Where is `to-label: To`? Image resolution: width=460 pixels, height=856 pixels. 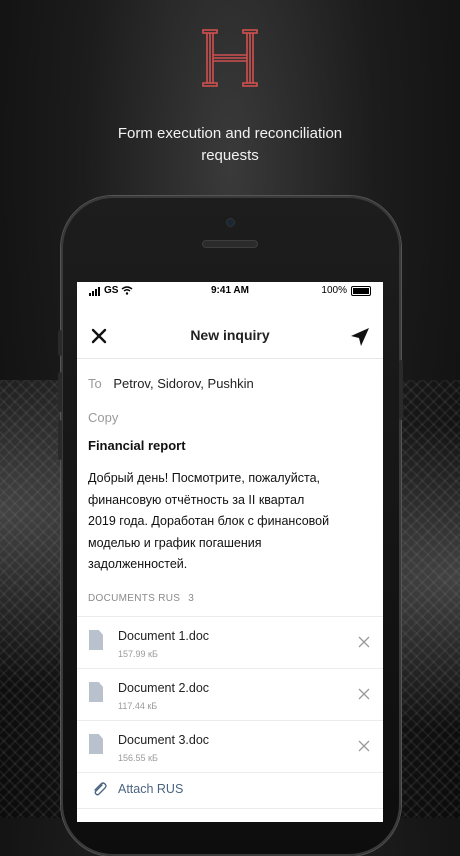
to-label: To is located at coordinates (95, 383).